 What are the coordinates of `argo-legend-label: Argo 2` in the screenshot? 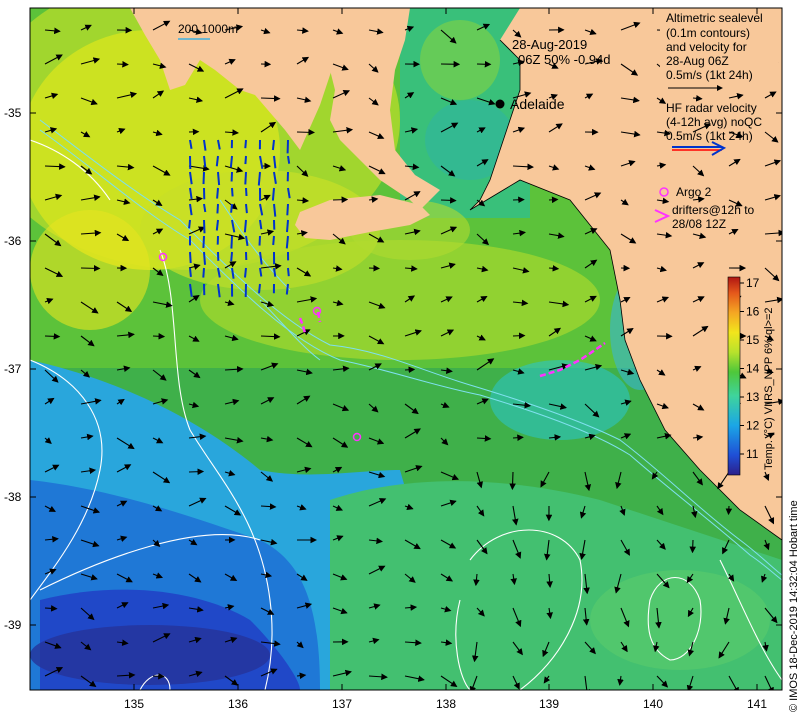 It's located at (694, 192).